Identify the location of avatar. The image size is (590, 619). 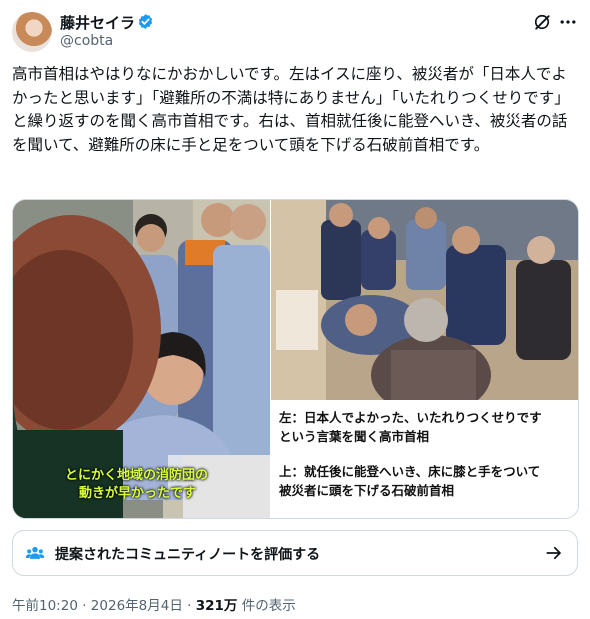
(32, 32).